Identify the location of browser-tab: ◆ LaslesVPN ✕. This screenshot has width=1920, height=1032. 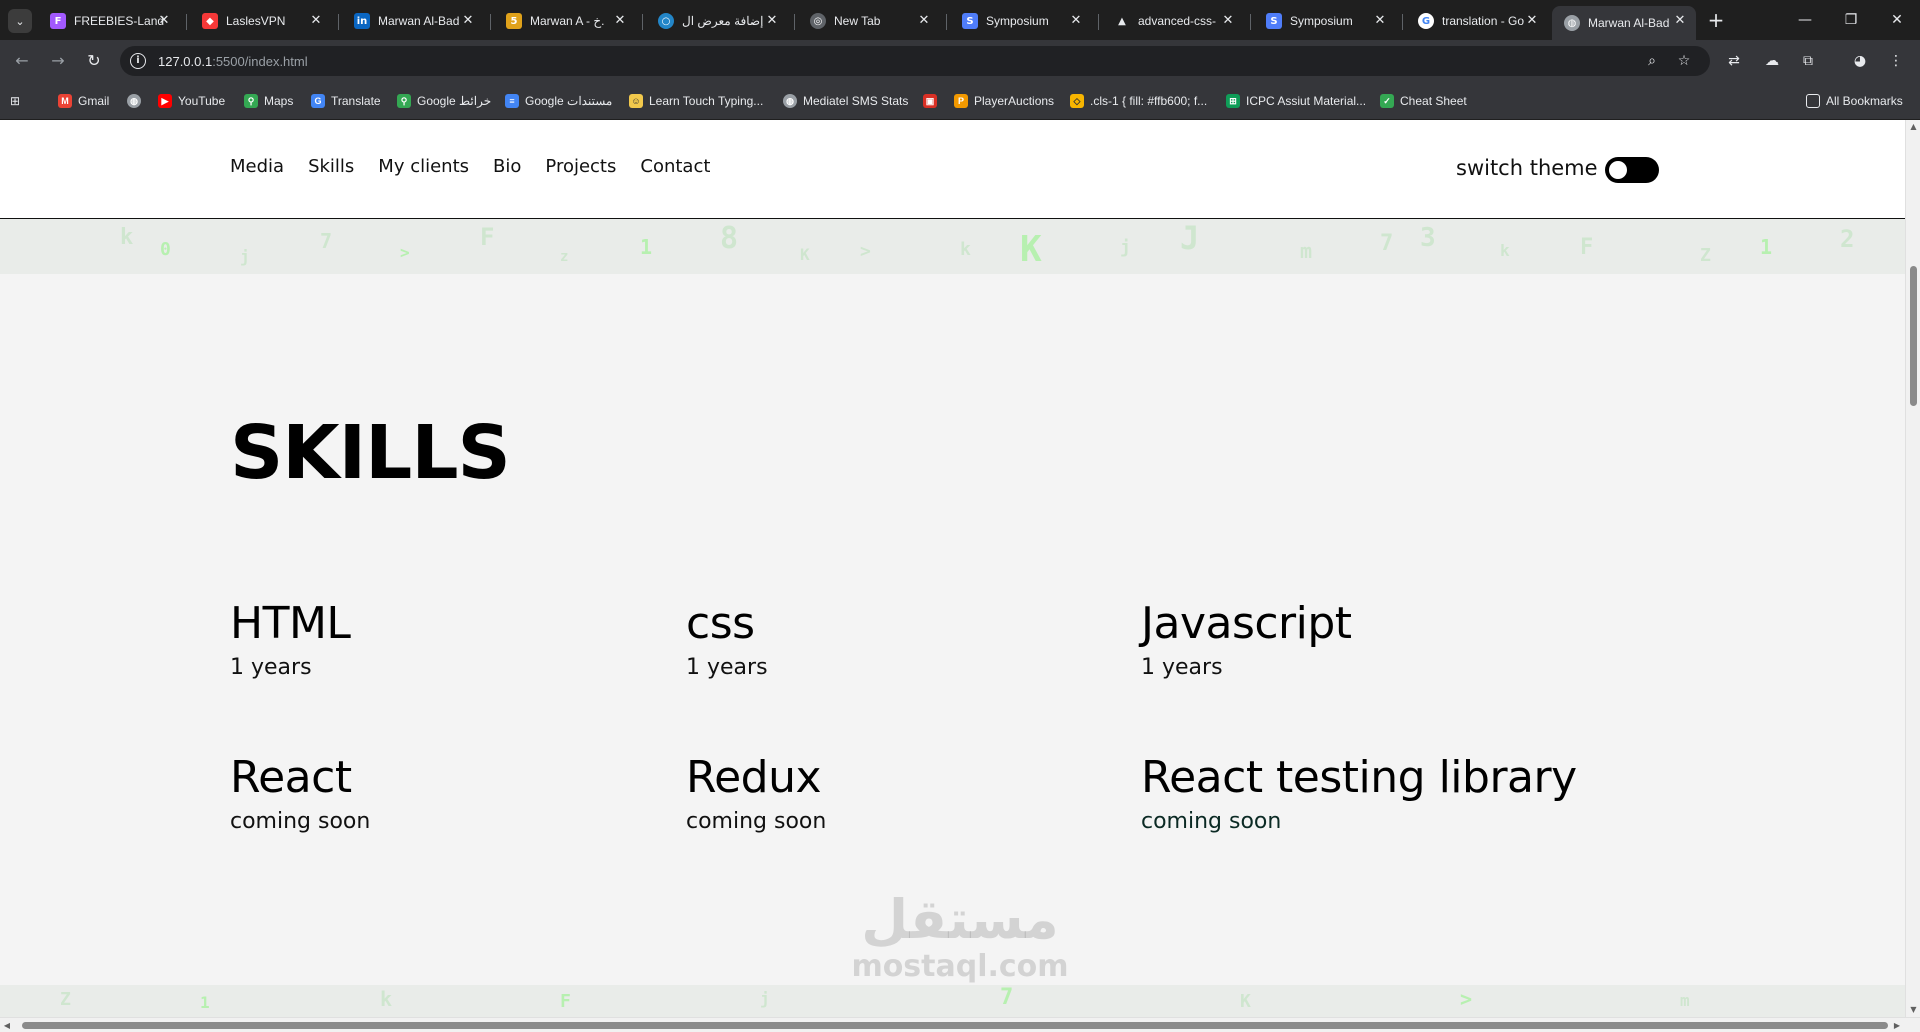
(261, 21).